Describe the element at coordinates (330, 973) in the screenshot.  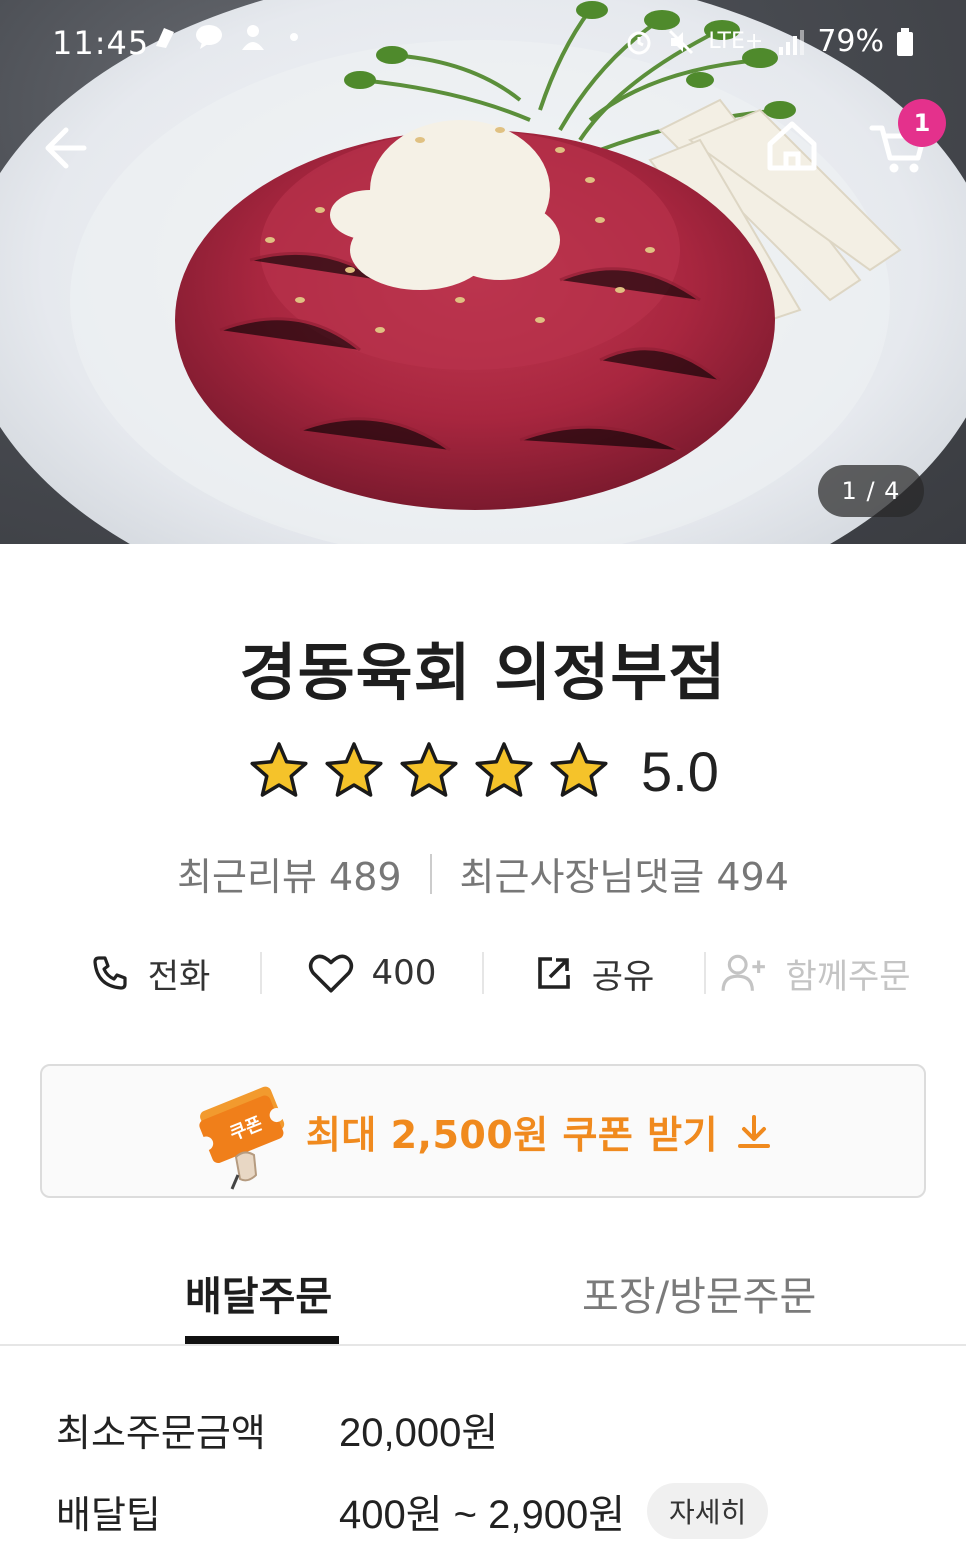
I see `heart-icon` at that location.